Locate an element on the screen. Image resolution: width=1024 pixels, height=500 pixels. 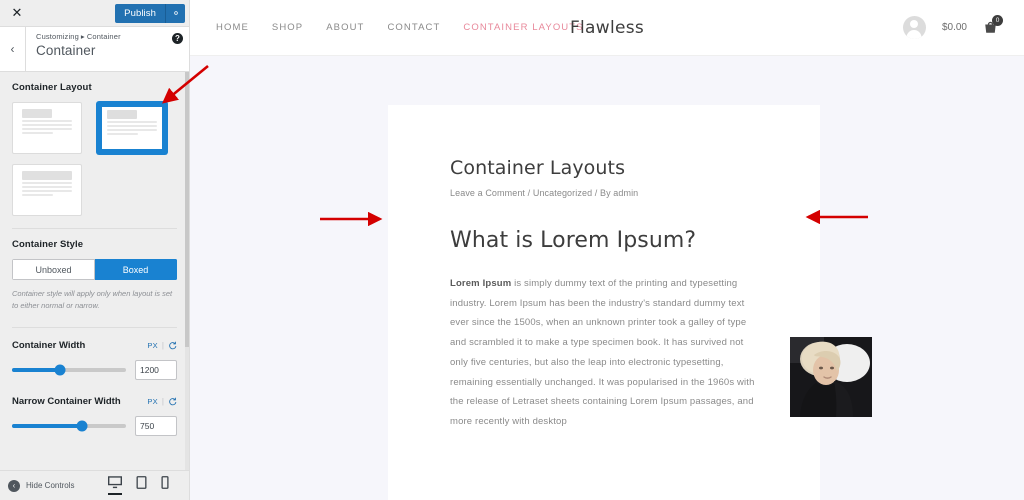
style-button-group: Unboxed Boxed is located at coordinates (94, 269).